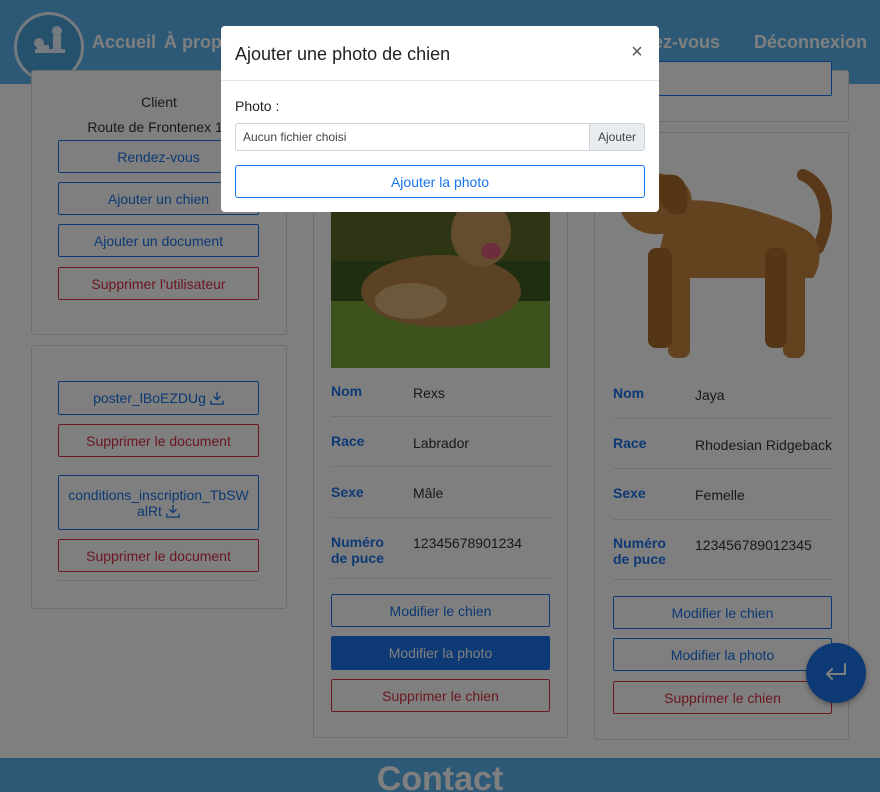  I want to click on modal-header: Ajouter une photo de chien ×, so click(440, 53).